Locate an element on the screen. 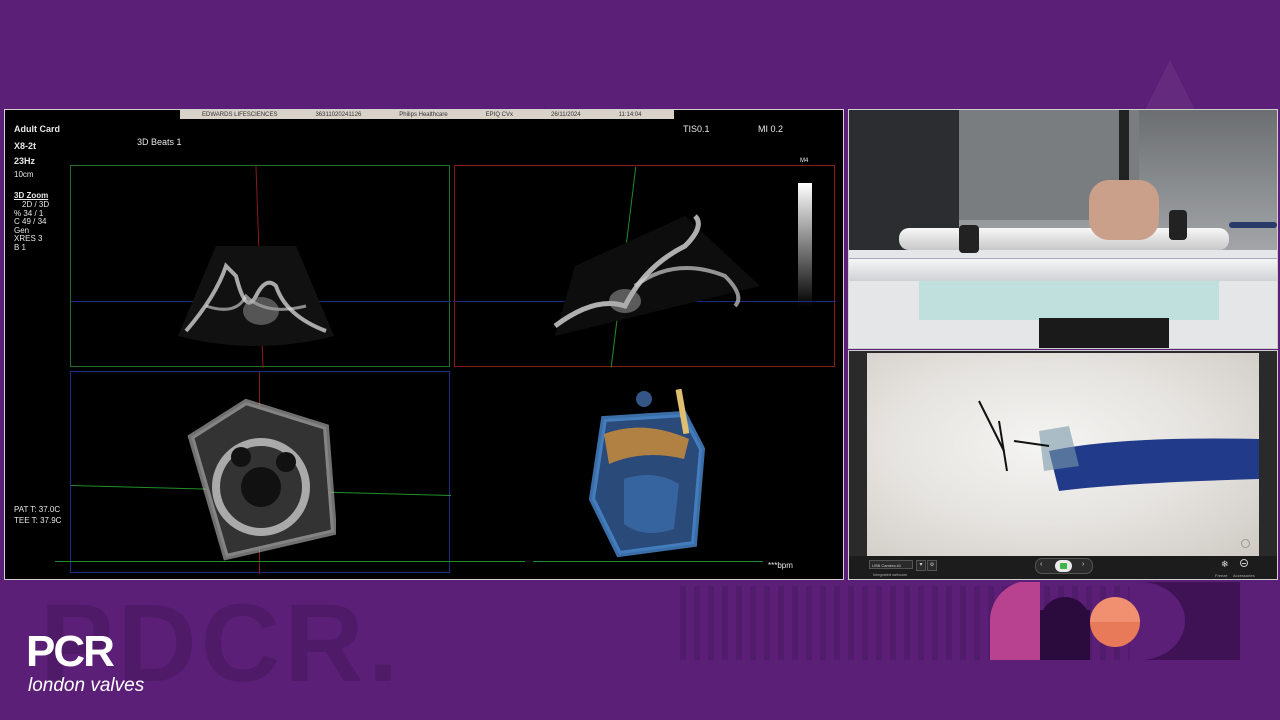 The image size is (1280, 720). header-date: 26/11/2024 is located at coordinates (566, 114).